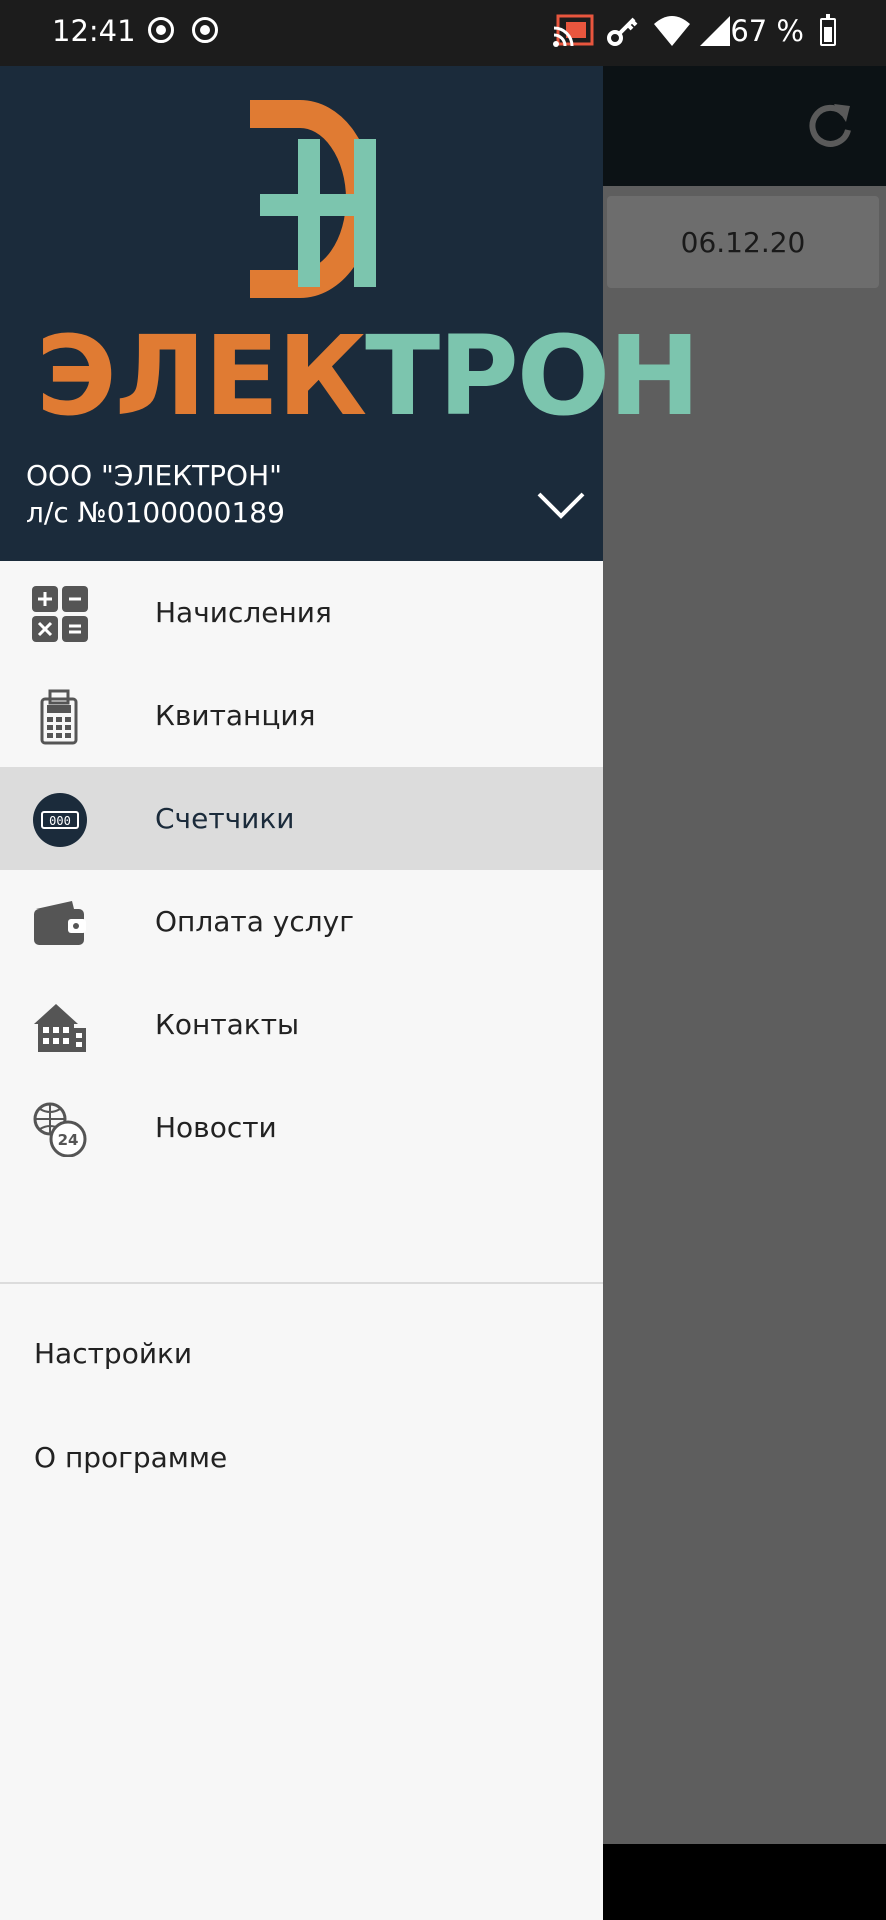 The height and width of the screenshot is (1920, 886). I want to click on wifi-icon, so click(672, 31).